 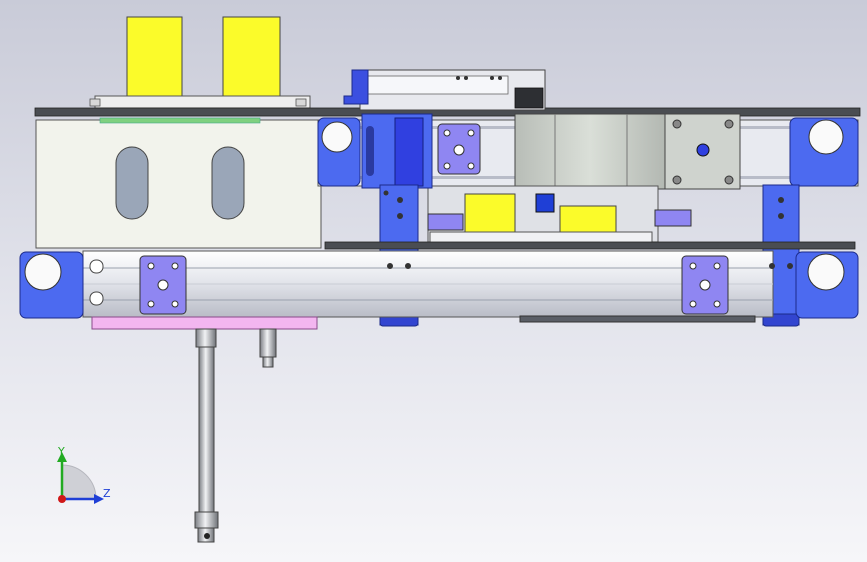 What do you see at coordinates (79, 482) in the screenshot?
I see `view-orientation-icon` at bounding box center [79, 482].